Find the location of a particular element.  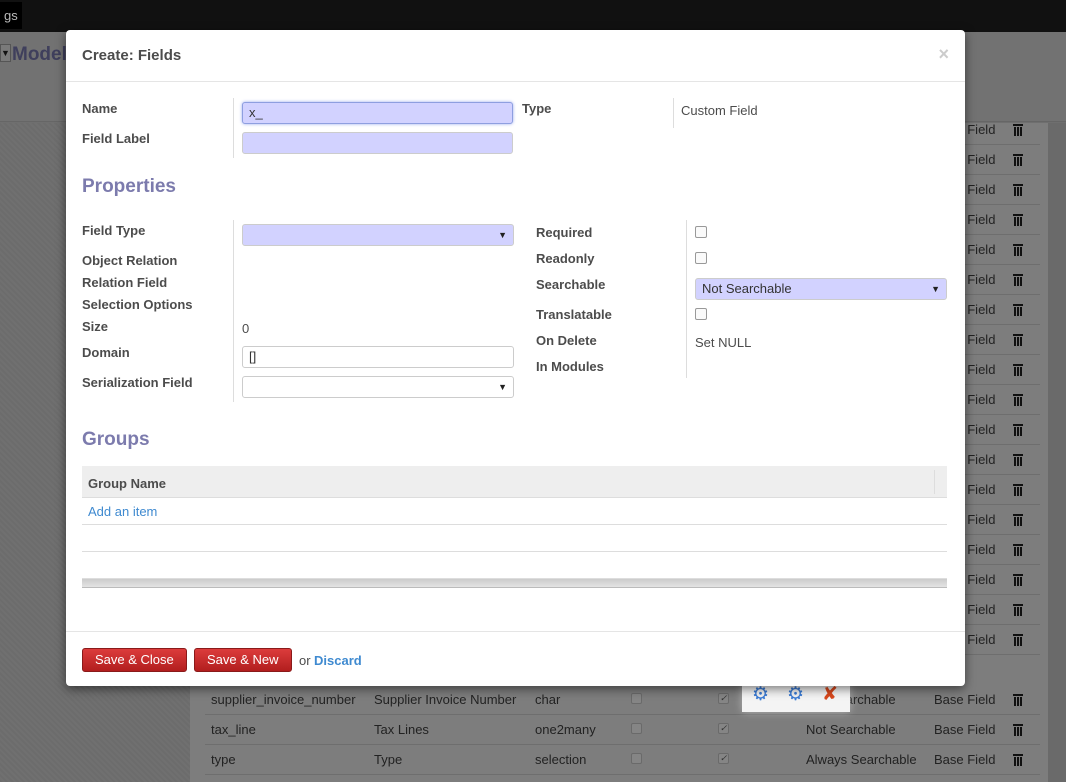

serialization-field-label: Serialization Field is located at coordinates (137, 382).